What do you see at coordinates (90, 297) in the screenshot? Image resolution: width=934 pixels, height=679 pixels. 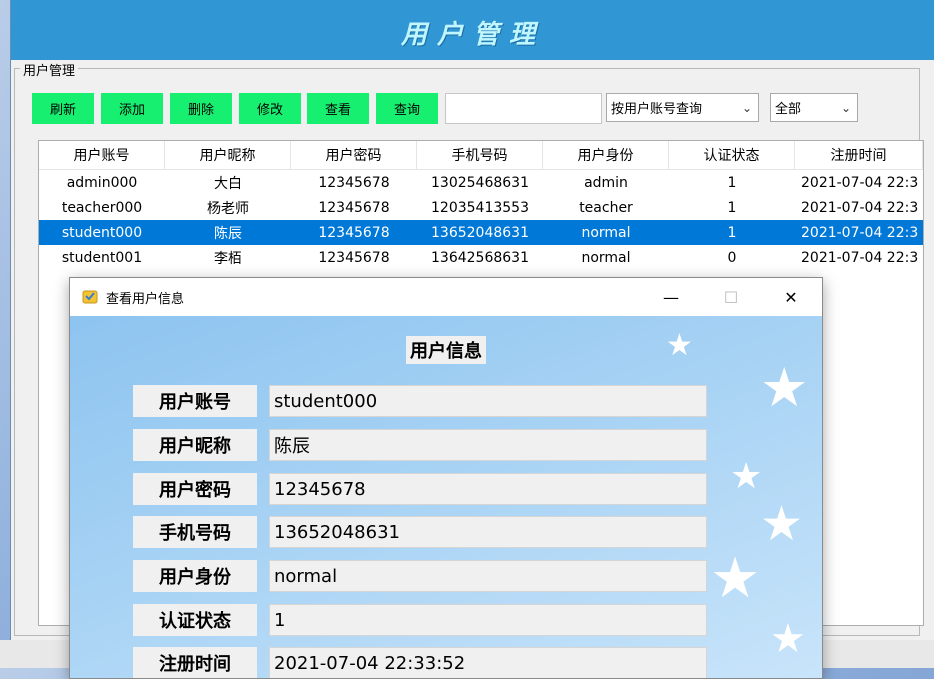 I see `app-icon` at bounding box center [90, 297].